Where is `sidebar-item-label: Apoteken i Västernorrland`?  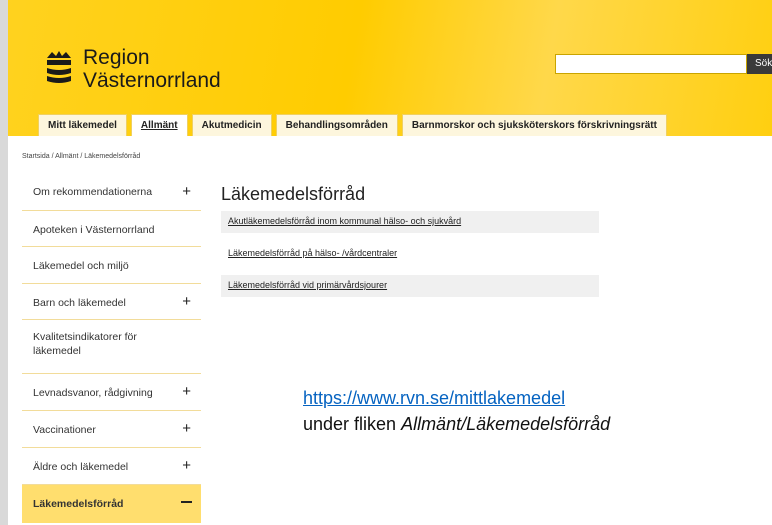
sidebar-item-label: Apoteken i Västernorrland is located at coordinates (94, 230).